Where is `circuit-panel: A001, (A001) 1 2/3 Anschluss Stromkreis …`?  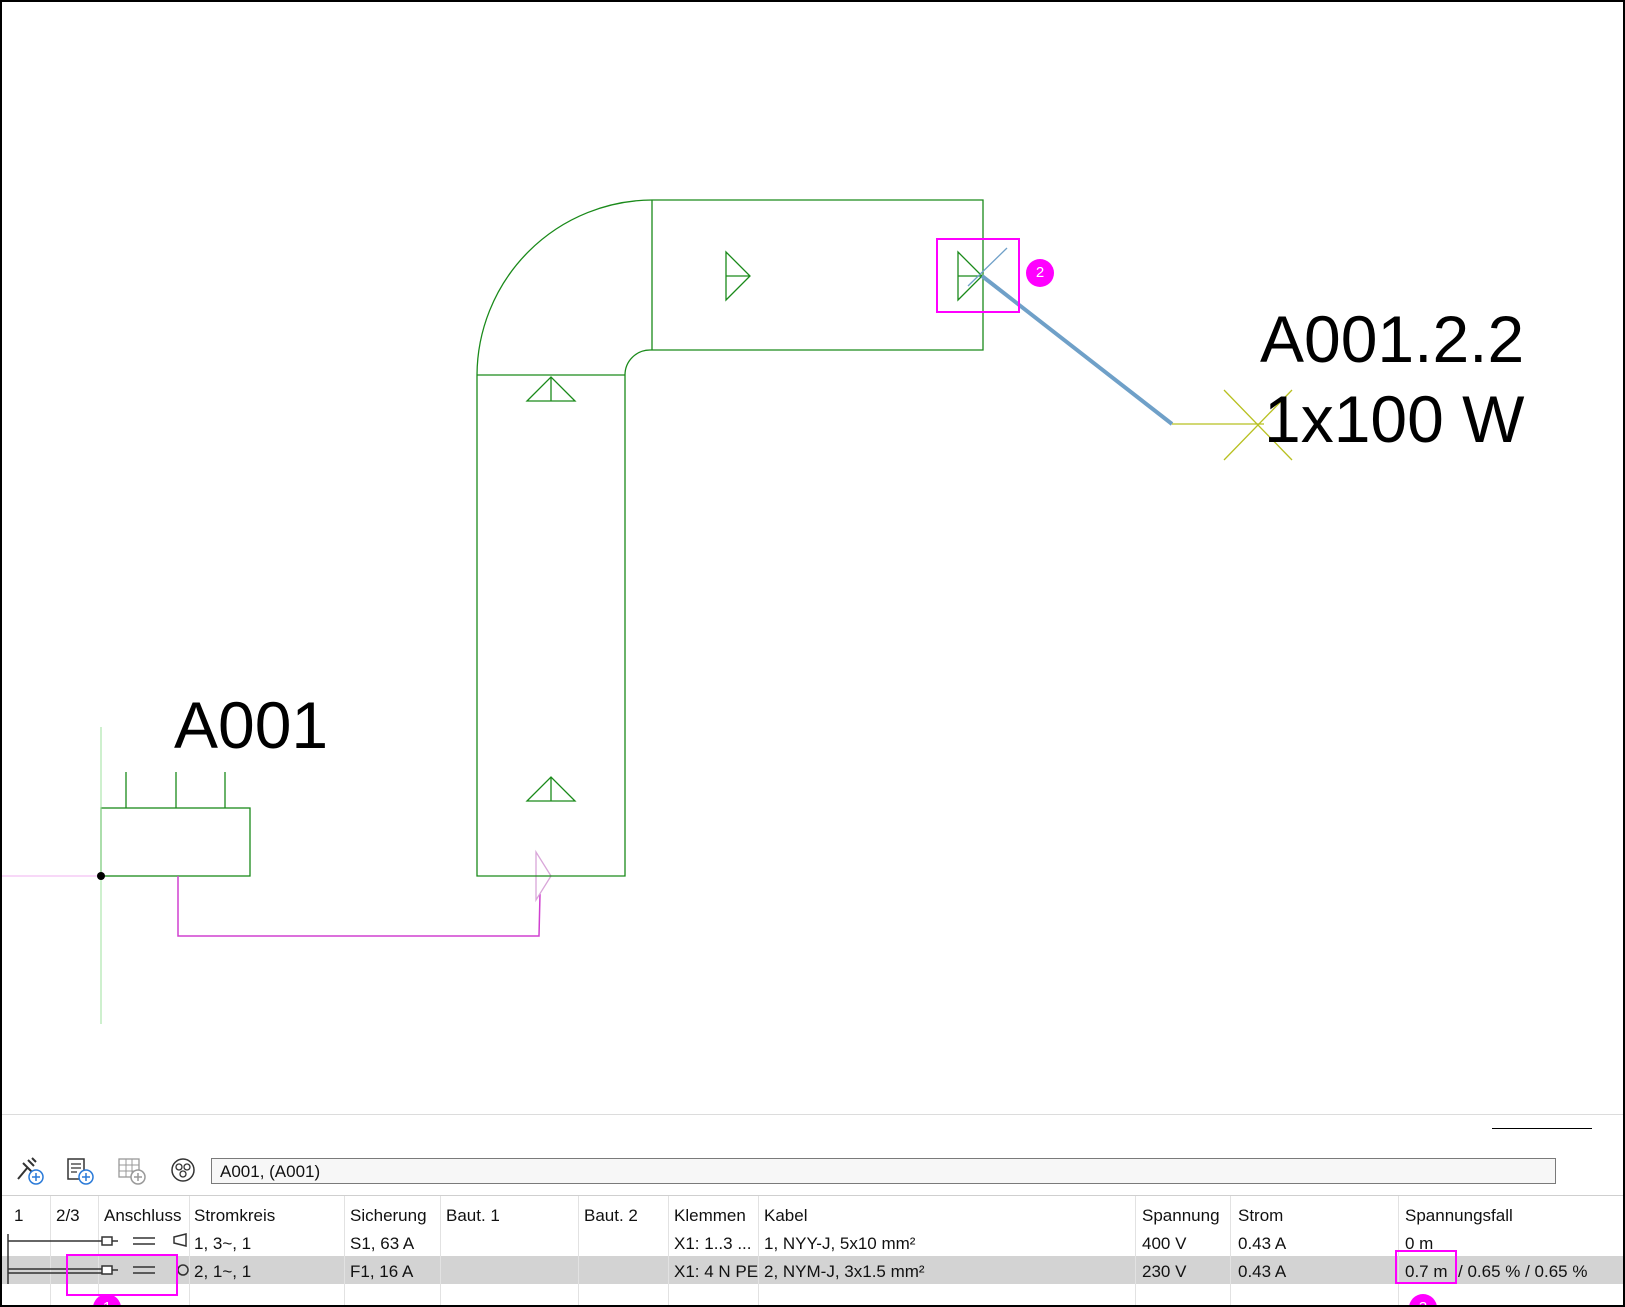 circuit-panel: A001, (A001) 1 2/3 Anschluss Stromkreis … is located at coordinates (812, 1209).